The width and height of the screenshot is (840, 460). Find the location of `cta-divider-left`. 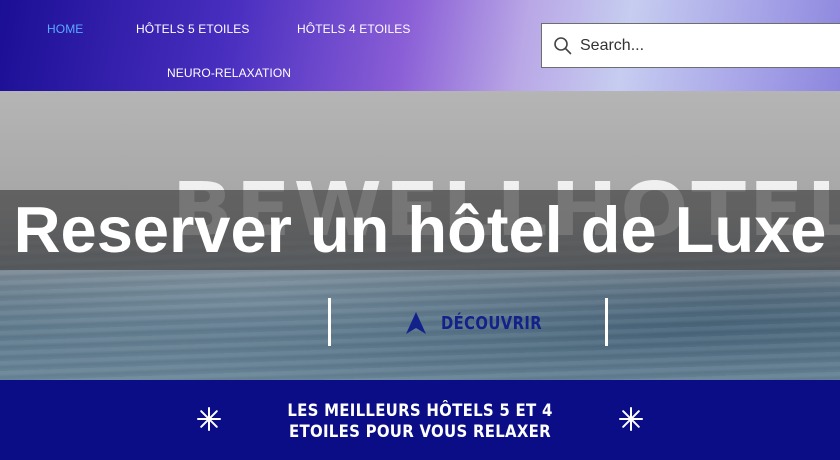

cta-divider-left is located at coordinates (329, 322).